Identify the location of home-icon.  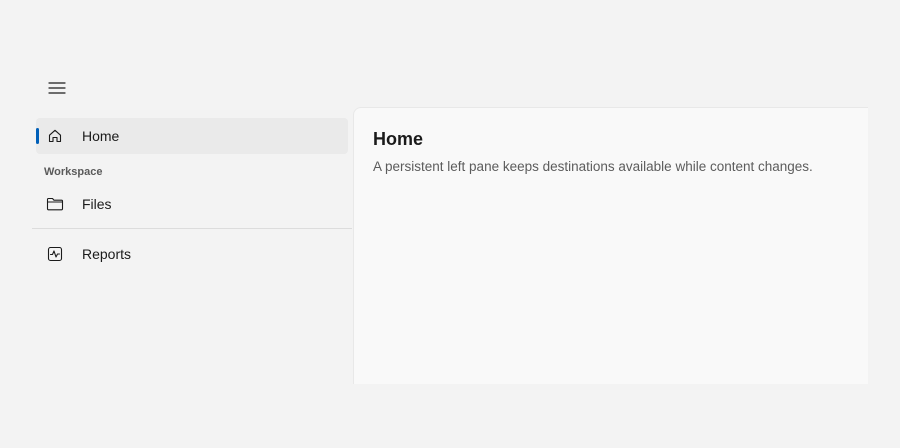
(55, 136).